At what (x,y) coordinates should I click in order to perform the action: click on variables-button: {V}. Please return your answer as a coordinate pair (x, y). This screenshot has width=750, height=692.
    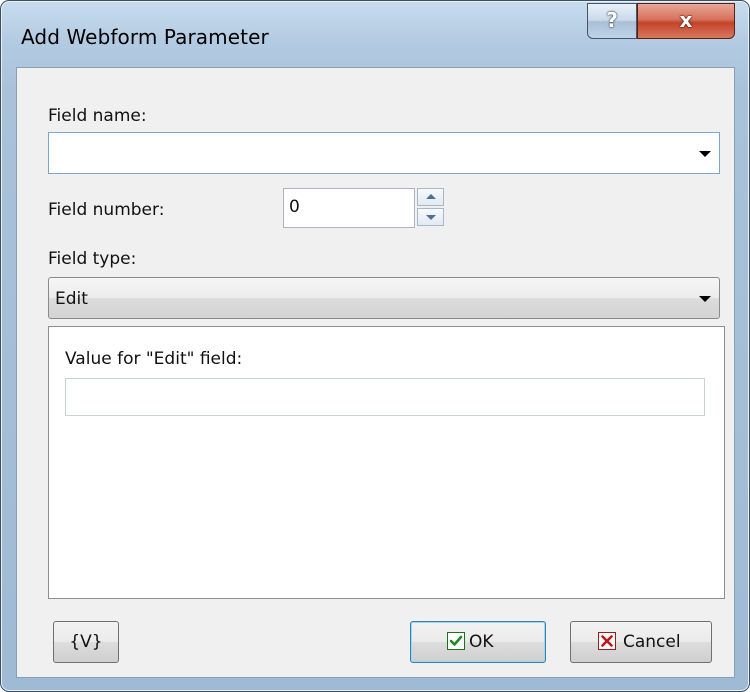
    Looking at the image, I should click on (86, 642).